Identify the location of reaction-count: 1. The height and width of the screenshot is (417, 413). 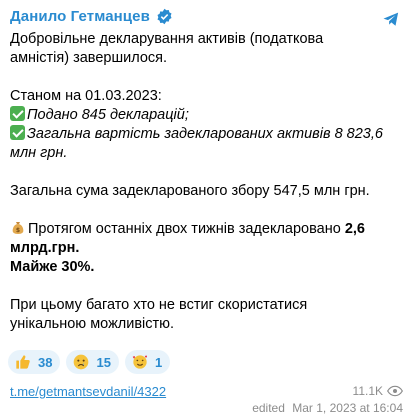
(158, 362).